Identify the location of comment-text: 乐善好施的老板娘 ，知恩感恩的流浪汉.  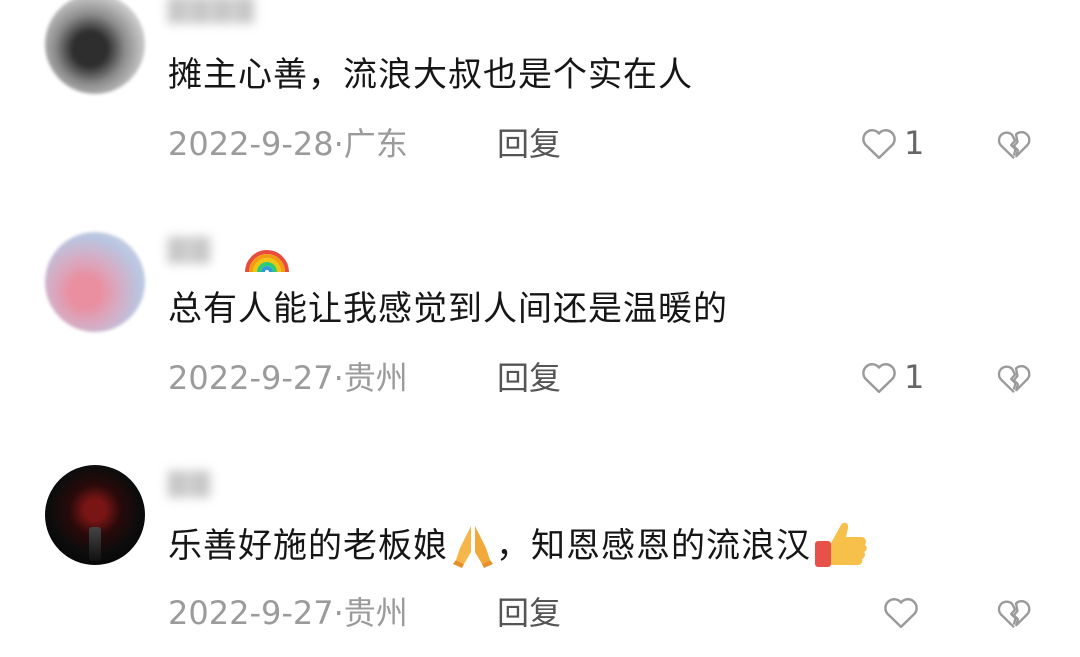
(518, 545).